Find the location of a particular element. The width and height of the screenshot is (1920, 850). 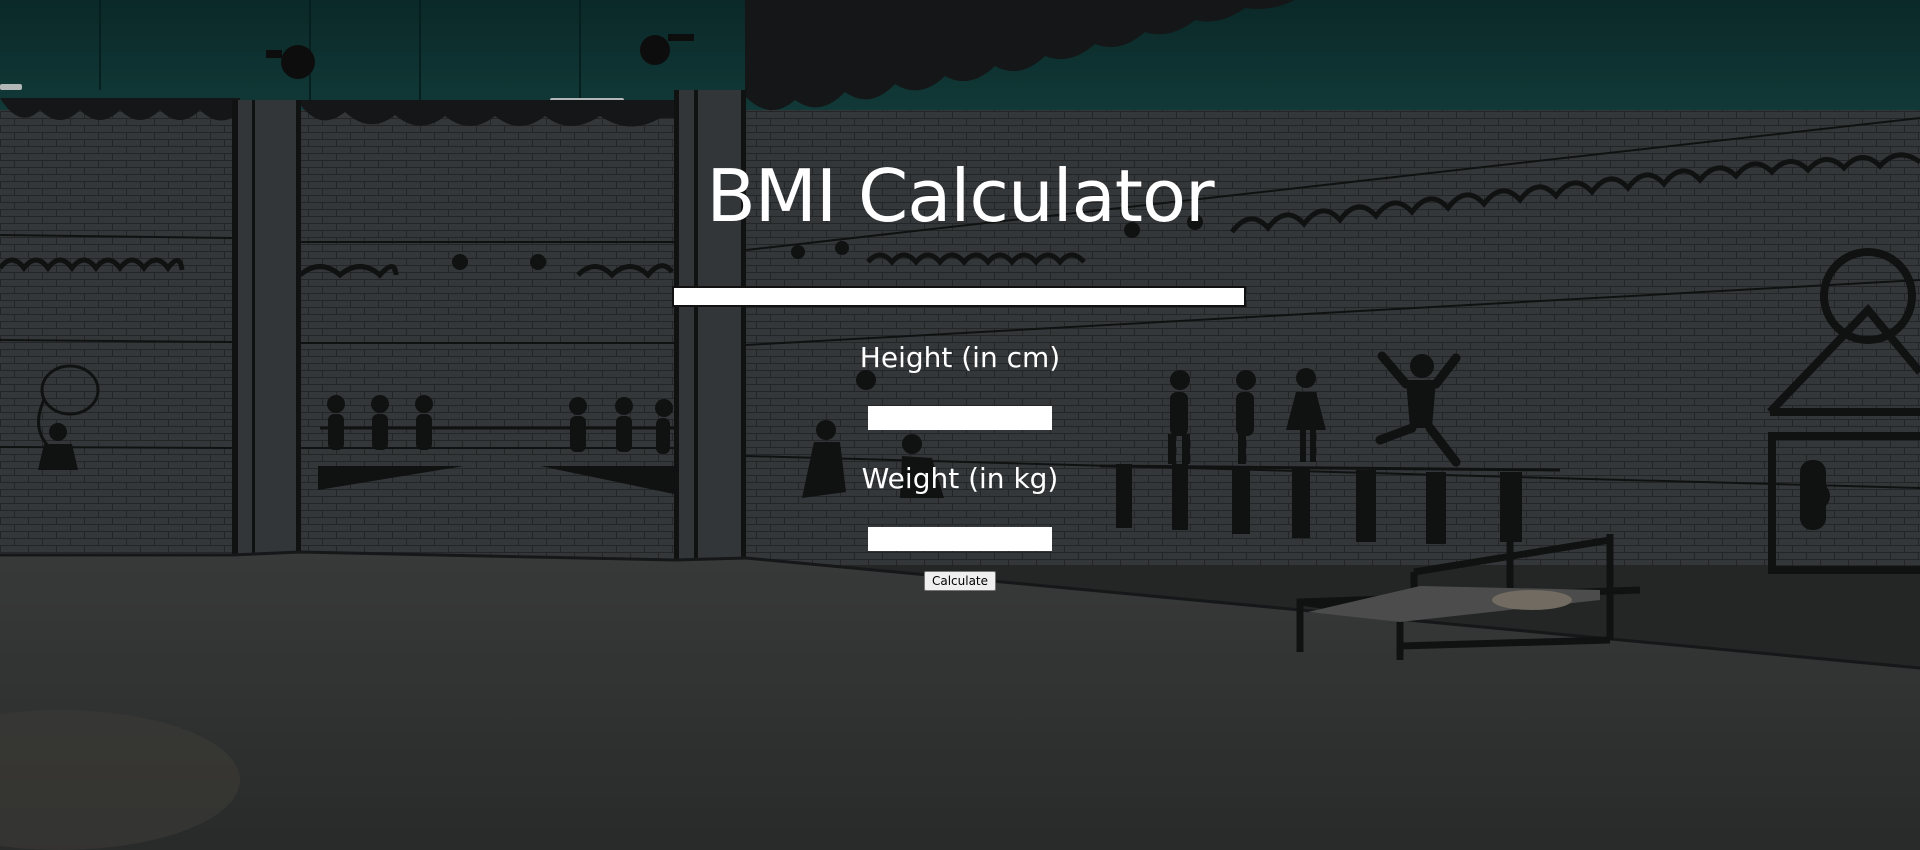

result-display is located at coordinates (959, 296).